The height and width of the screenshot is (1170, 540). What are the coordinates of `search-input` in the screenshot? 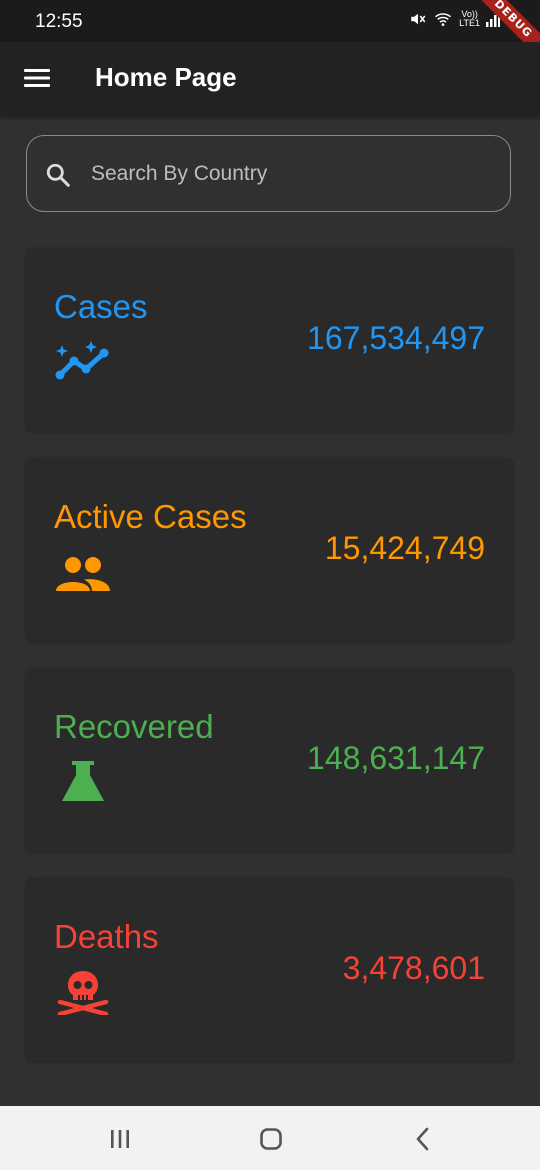 It's located at (291, 174).